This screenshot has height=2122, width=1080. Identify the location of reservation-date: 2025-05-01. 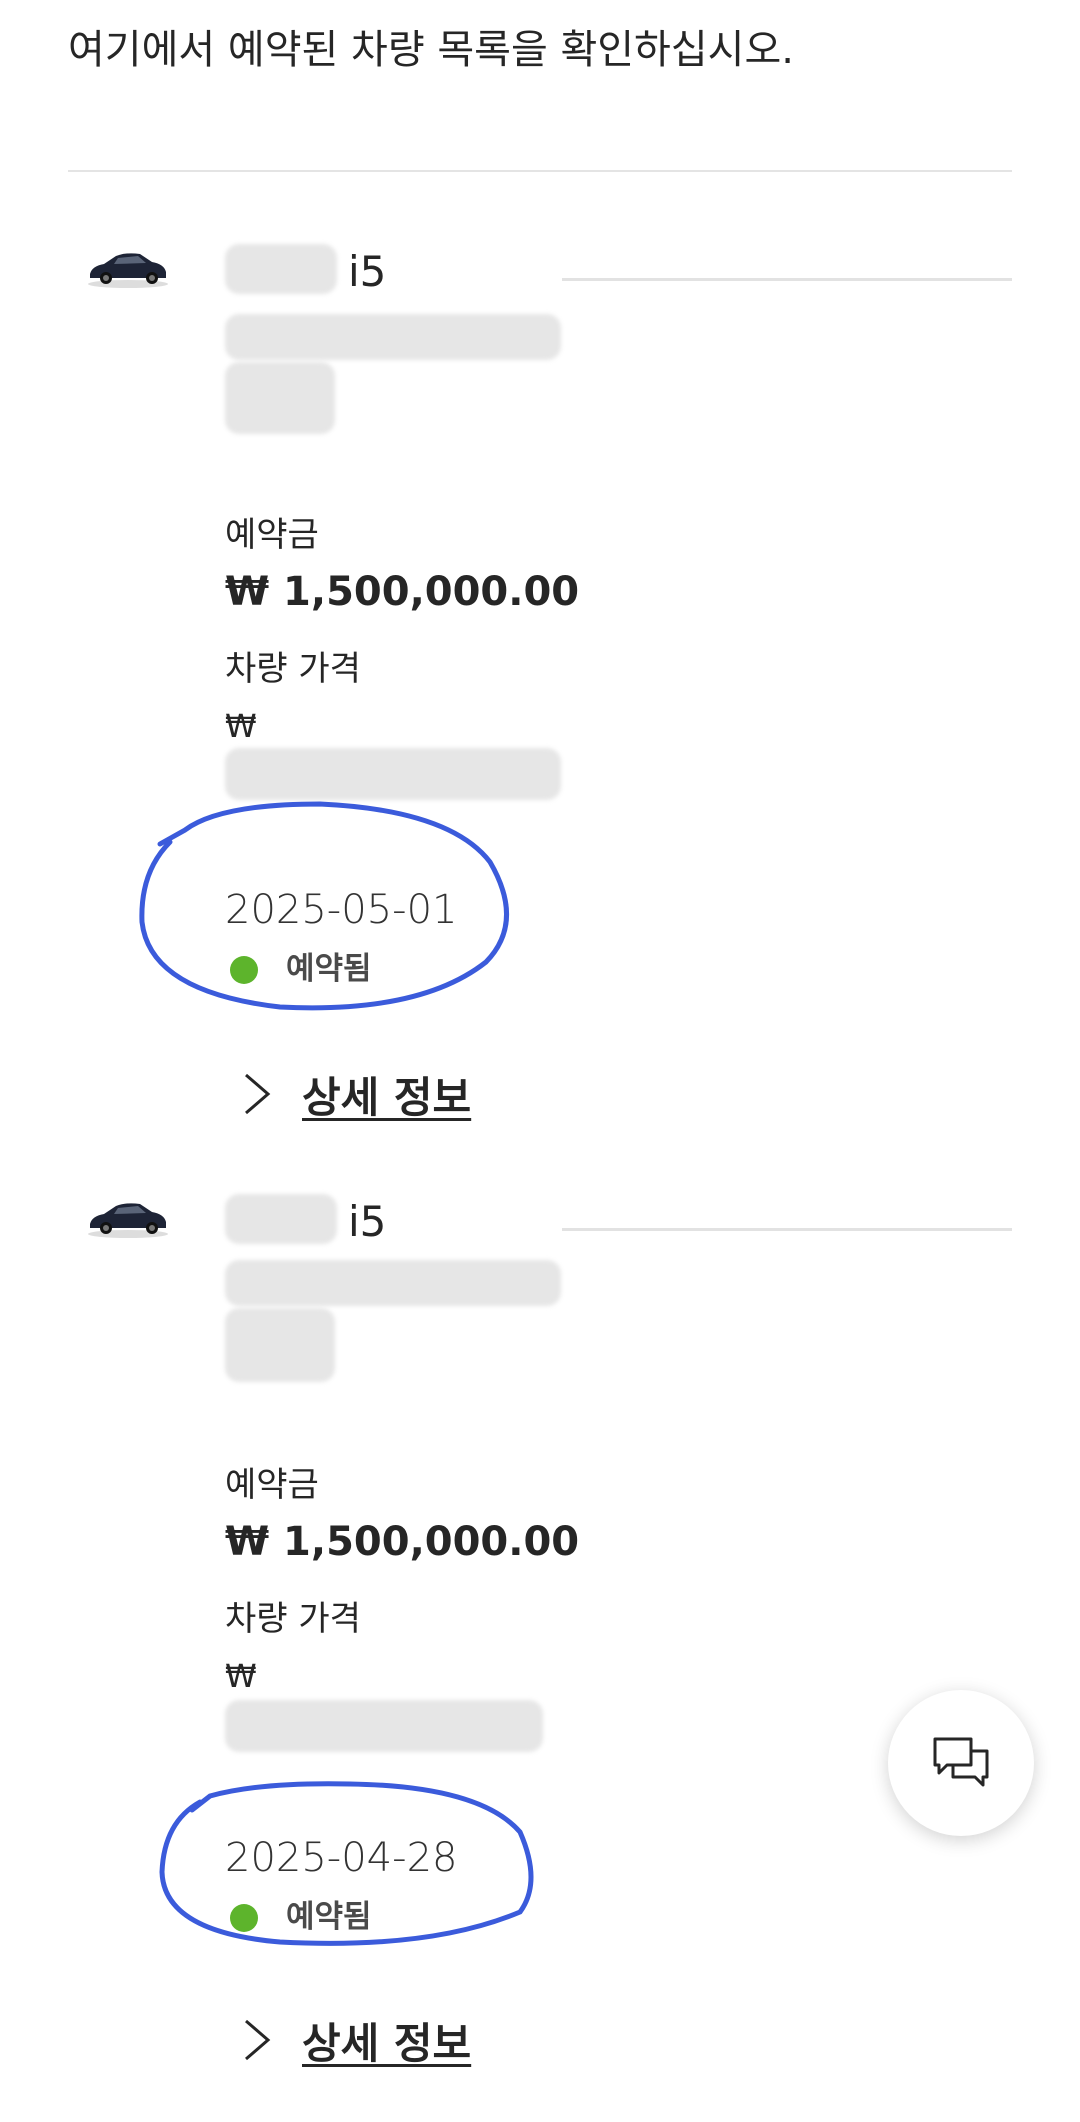
(341, 910).